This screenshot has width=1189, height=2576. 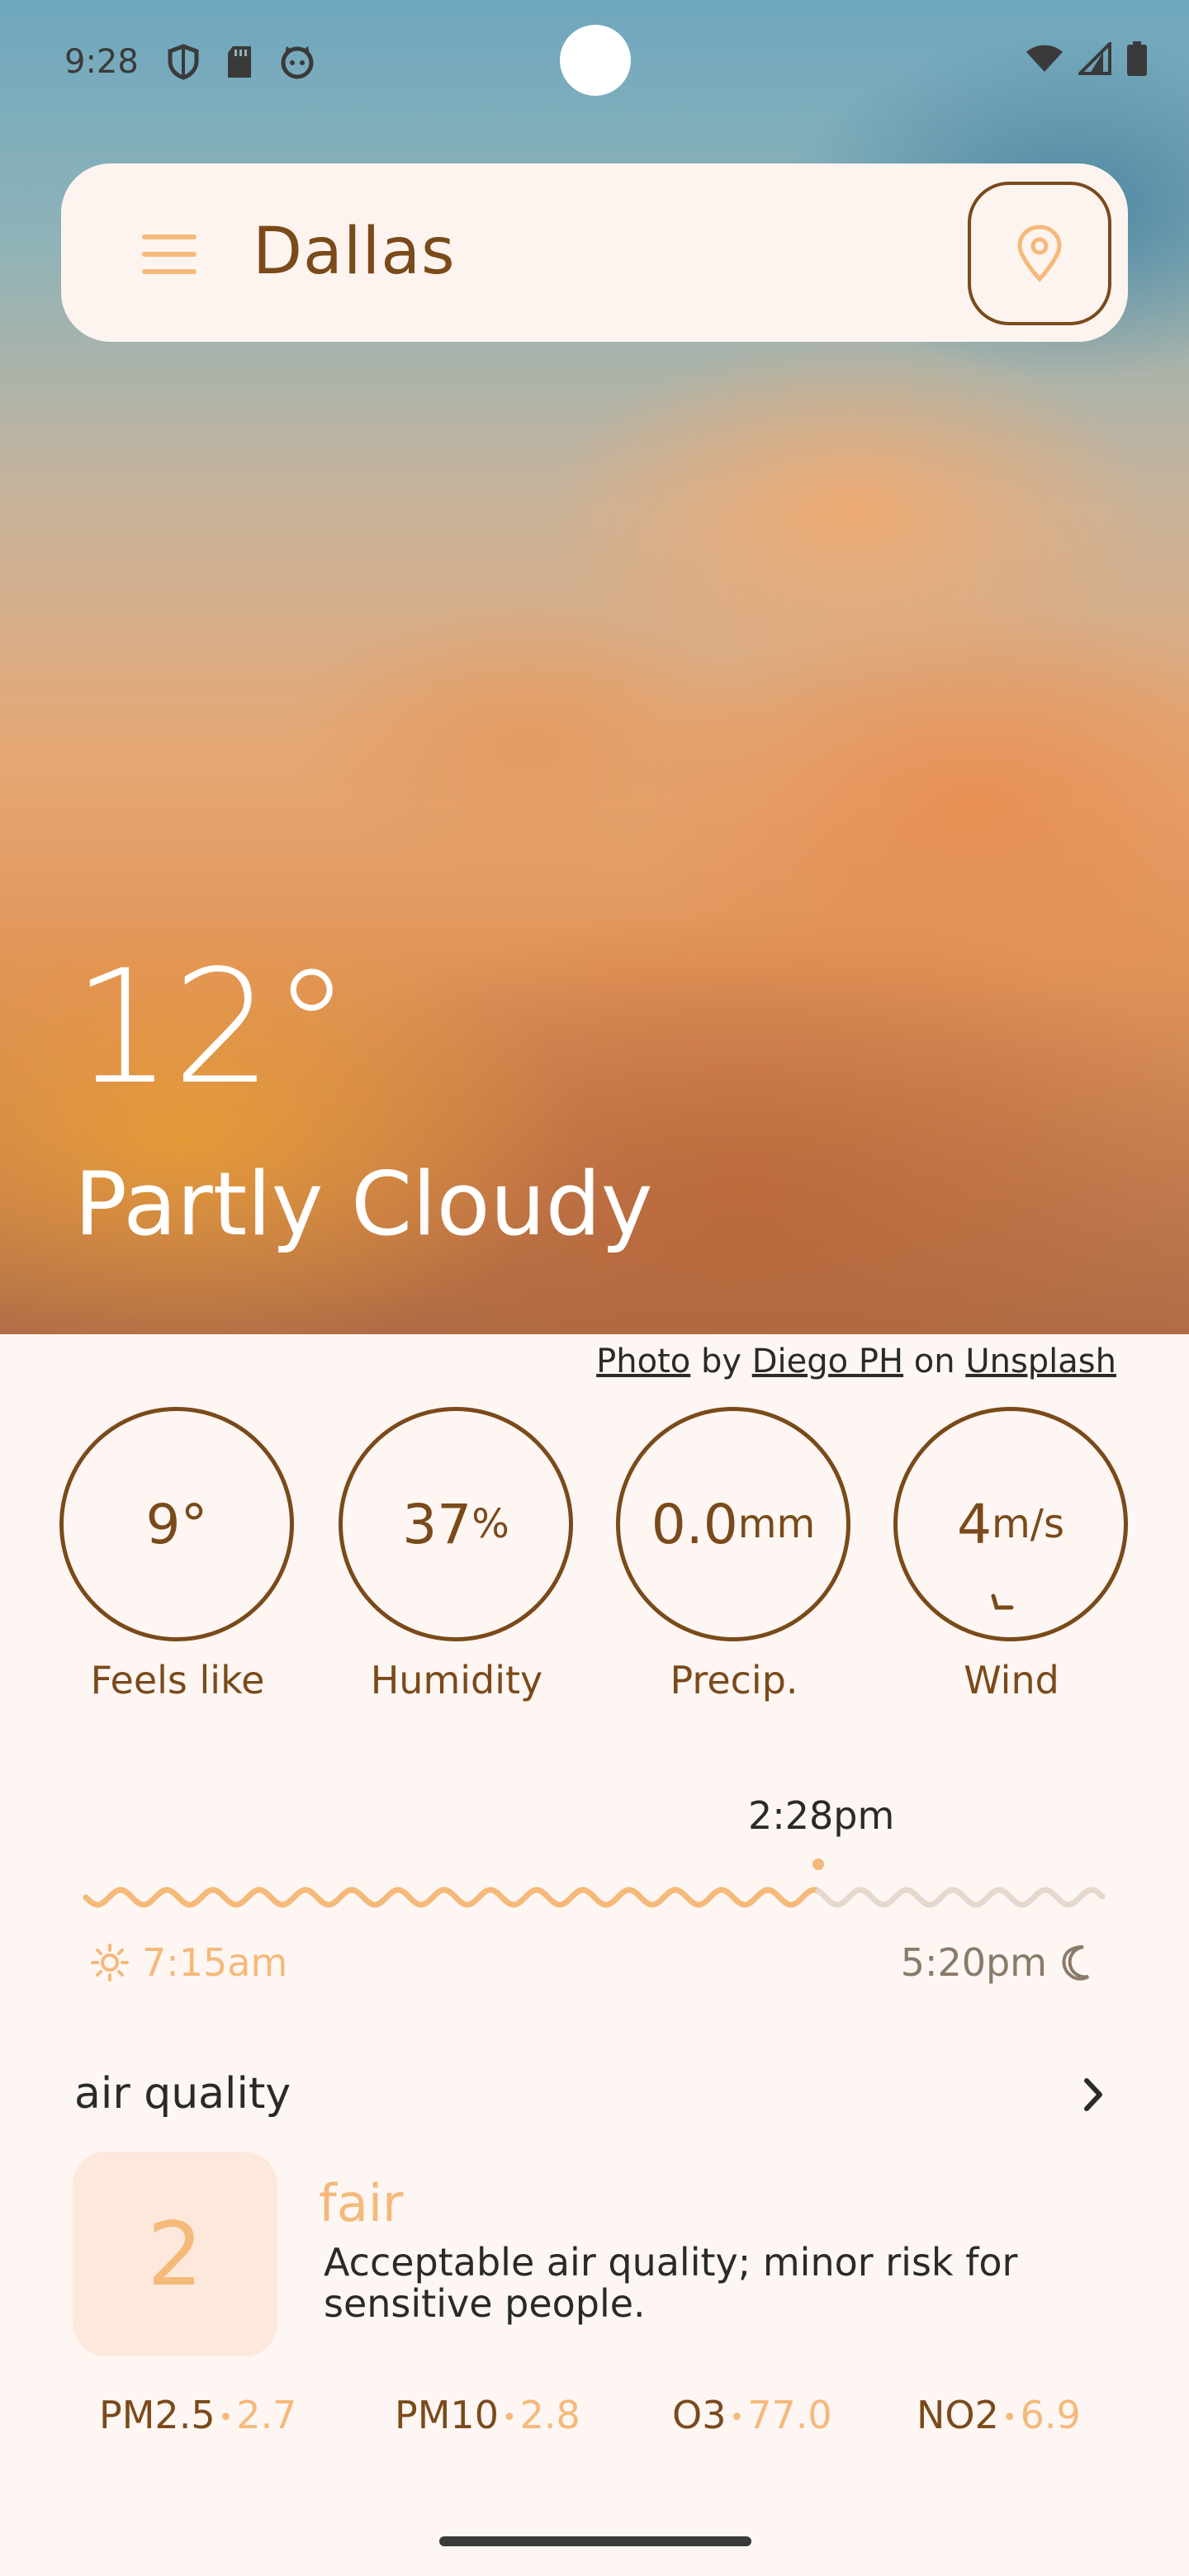 What do you see at coordinates (818, 1864) in the screenshot?
I see `current-sun-position` at bounding box center [818, 1864].